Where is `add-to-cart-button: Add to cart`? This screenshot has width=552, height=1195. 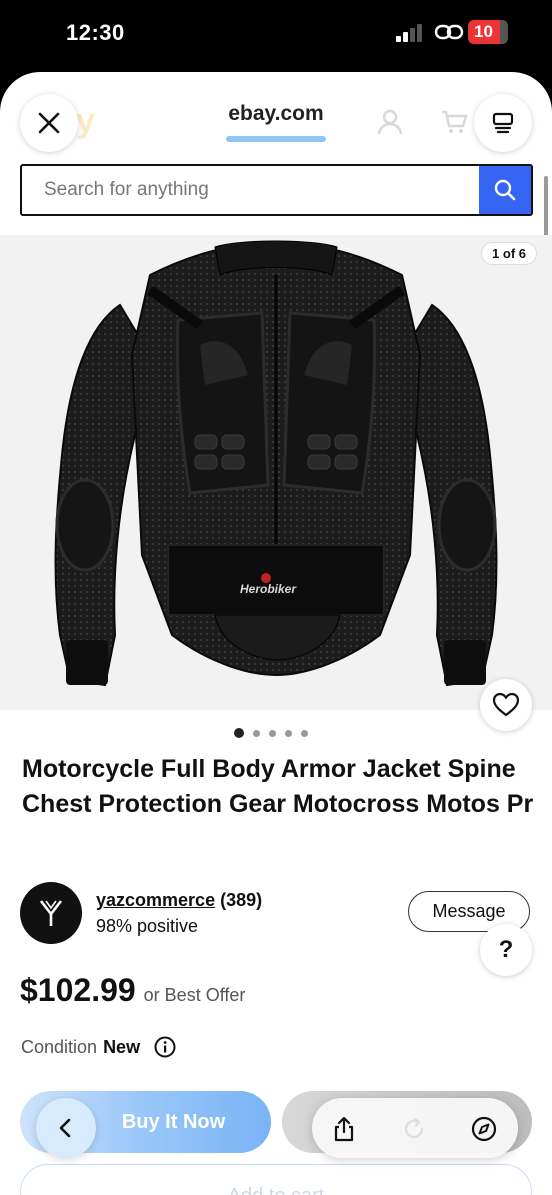 add-to-cart-button: Add to cart is located at coordinates (276, 1179).